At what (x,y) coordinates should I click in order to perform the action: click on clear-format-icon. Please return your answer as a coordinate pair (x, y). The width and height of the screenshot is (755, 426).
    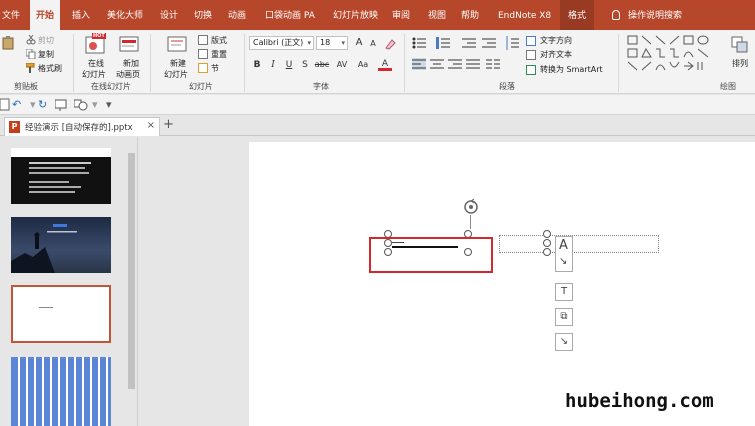
    Looking at the image, I should click on (390, 44).